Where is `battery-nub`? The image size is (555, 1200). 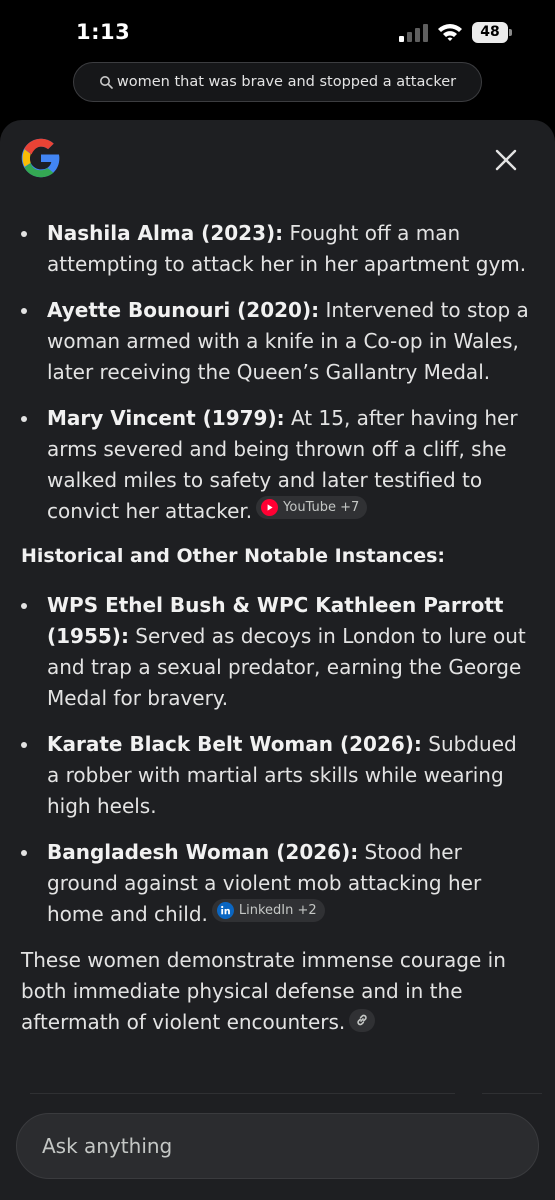
battery-nub is located at coordinates (510, 32).